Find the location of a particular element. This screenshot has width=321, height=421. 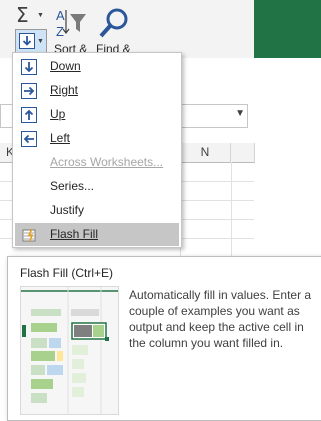

column-header-o is located at coordinates (243, 153).